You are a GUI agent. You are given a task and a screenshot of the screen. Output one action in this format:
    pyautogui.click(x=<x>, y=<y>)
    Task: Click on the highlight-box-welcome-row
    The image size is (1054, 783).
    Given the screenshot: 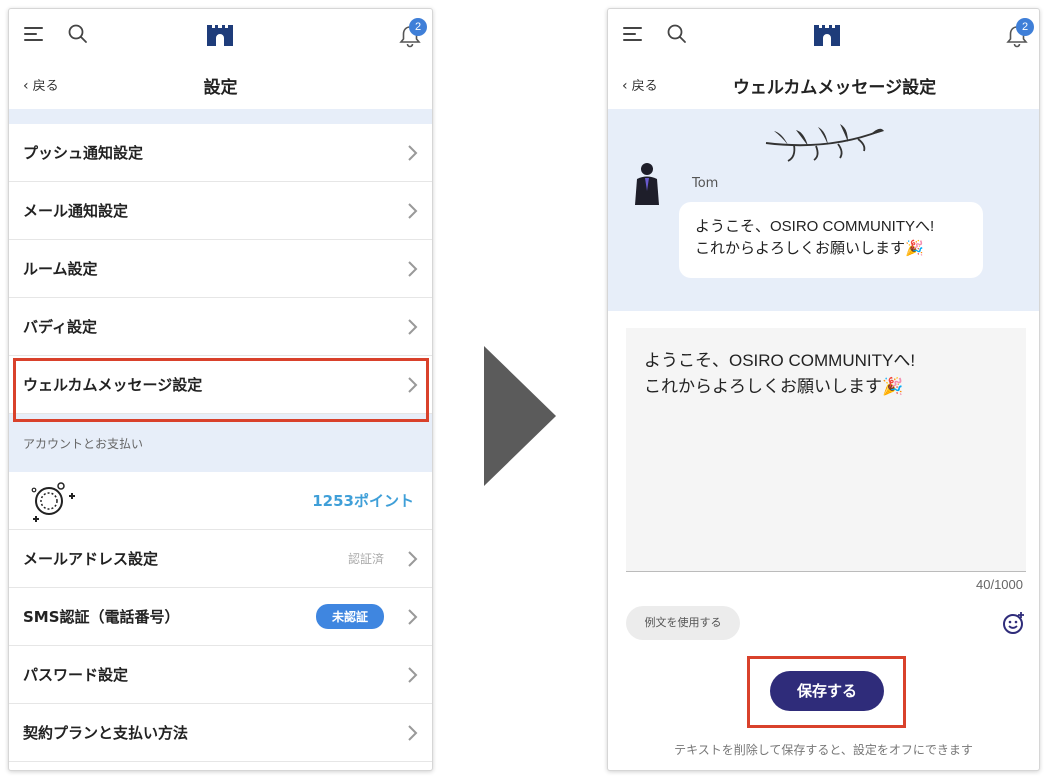 What is the action you would take?
    pyautogui.click(x=221, y=390)
    